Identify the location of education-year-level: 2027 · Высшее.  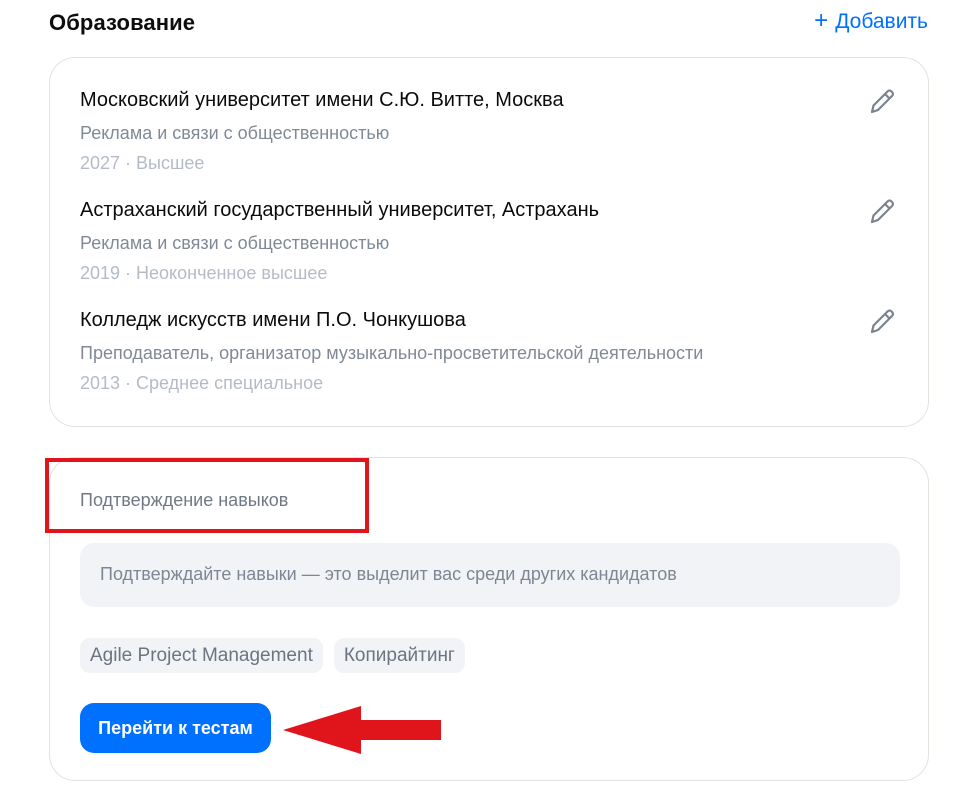
(142, 163).